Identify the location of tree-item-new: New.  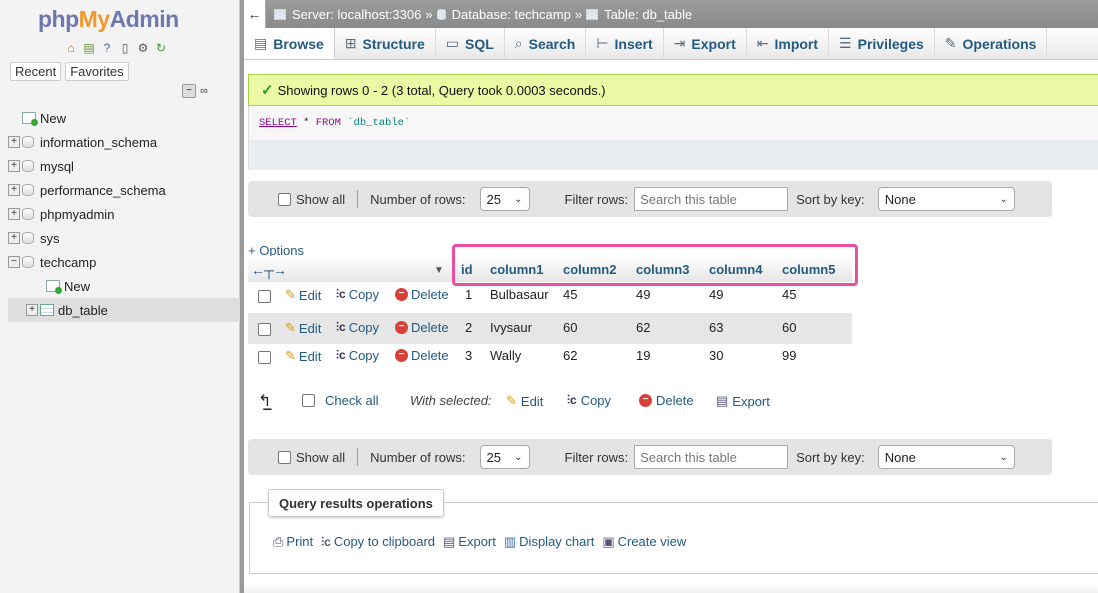
(124, 118).